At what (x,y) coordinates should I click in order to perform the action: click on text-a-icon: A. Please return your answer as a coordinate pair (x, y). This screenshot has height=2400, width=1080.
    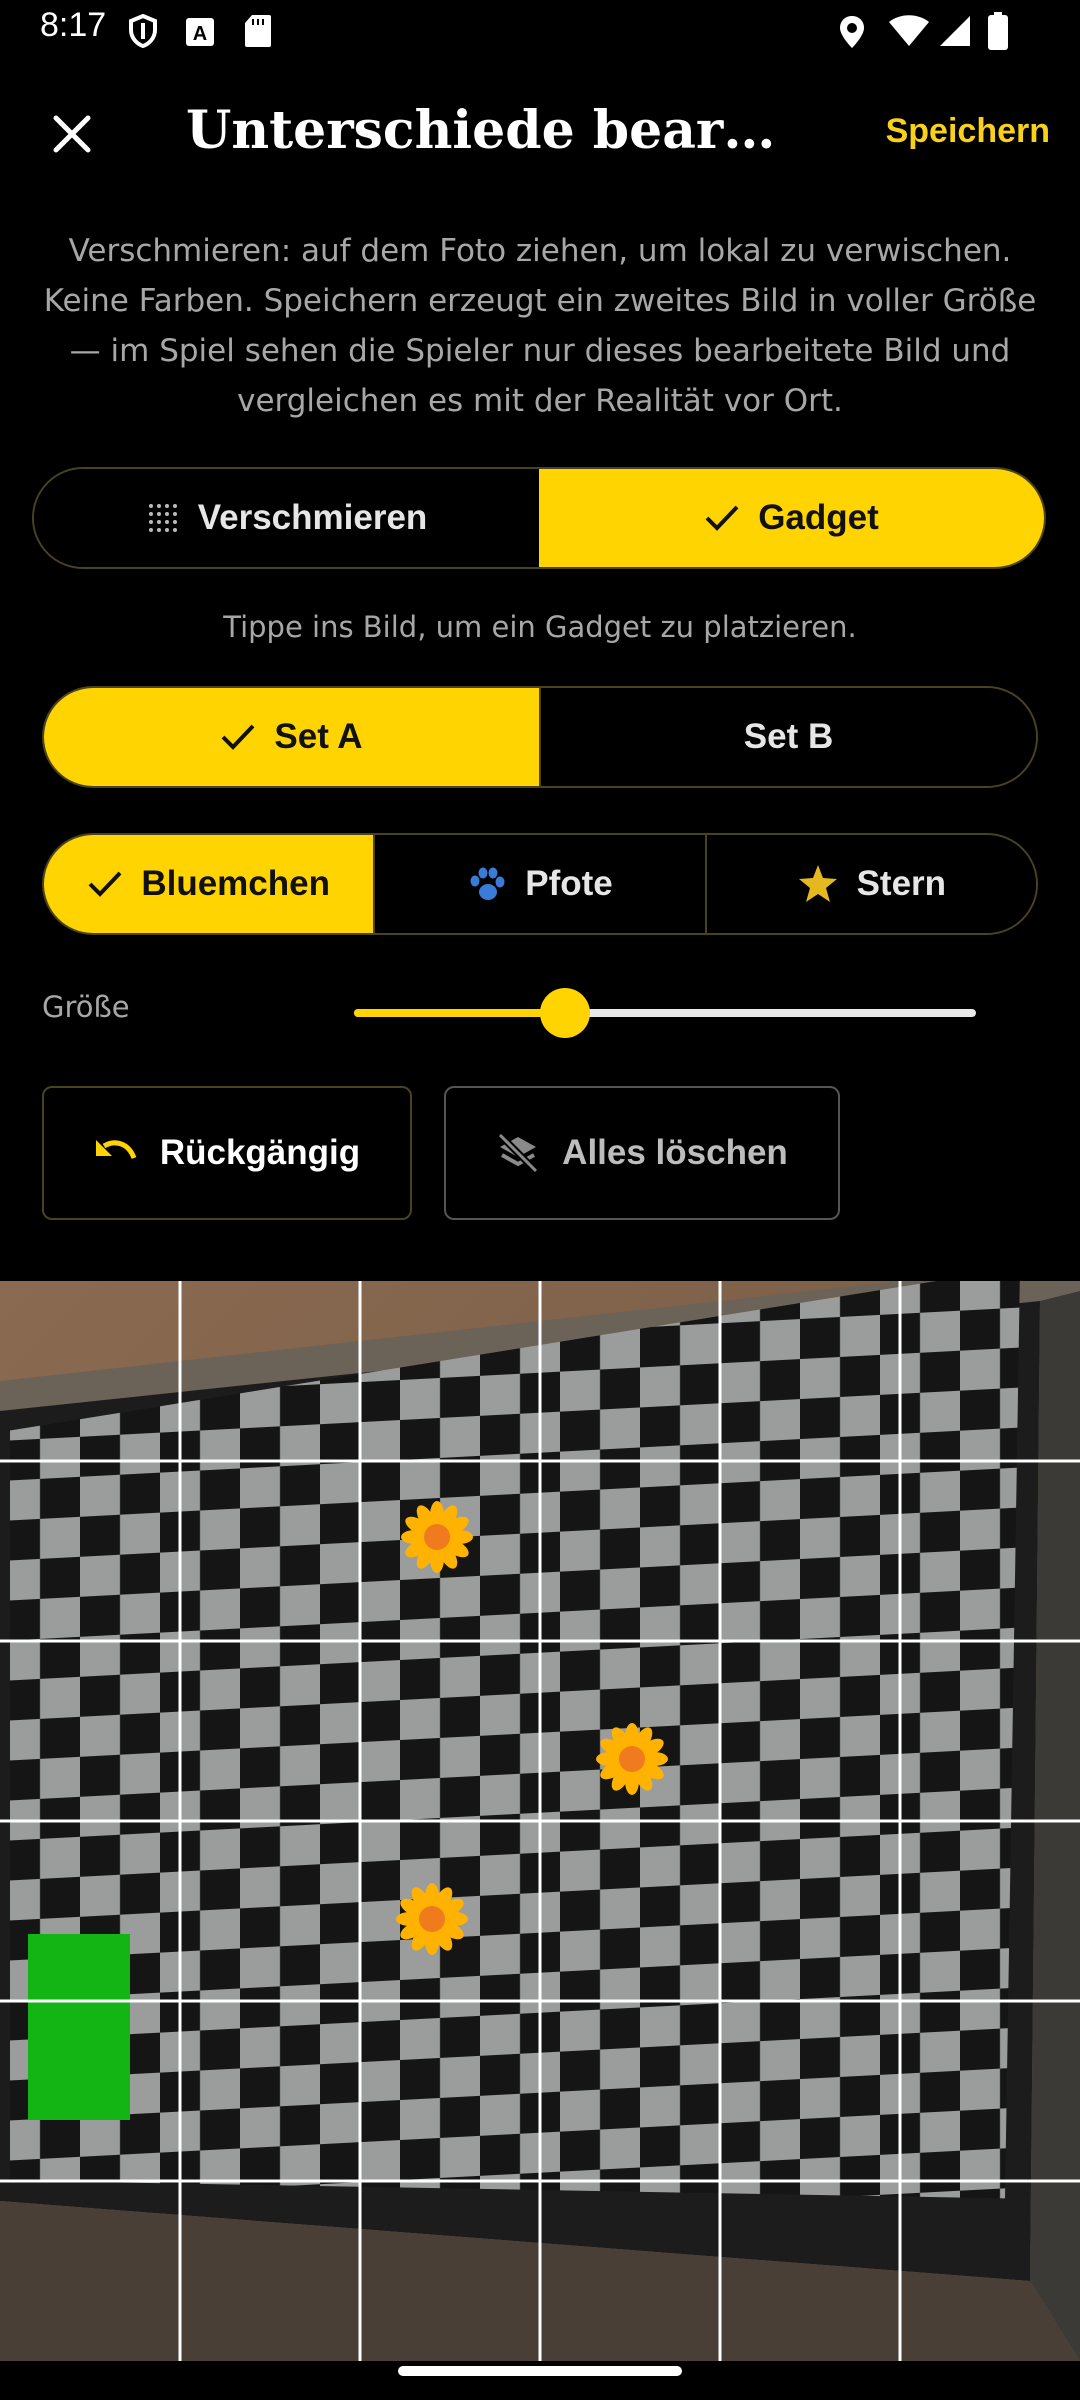
    Looking at the image, I should click on (200, 34).